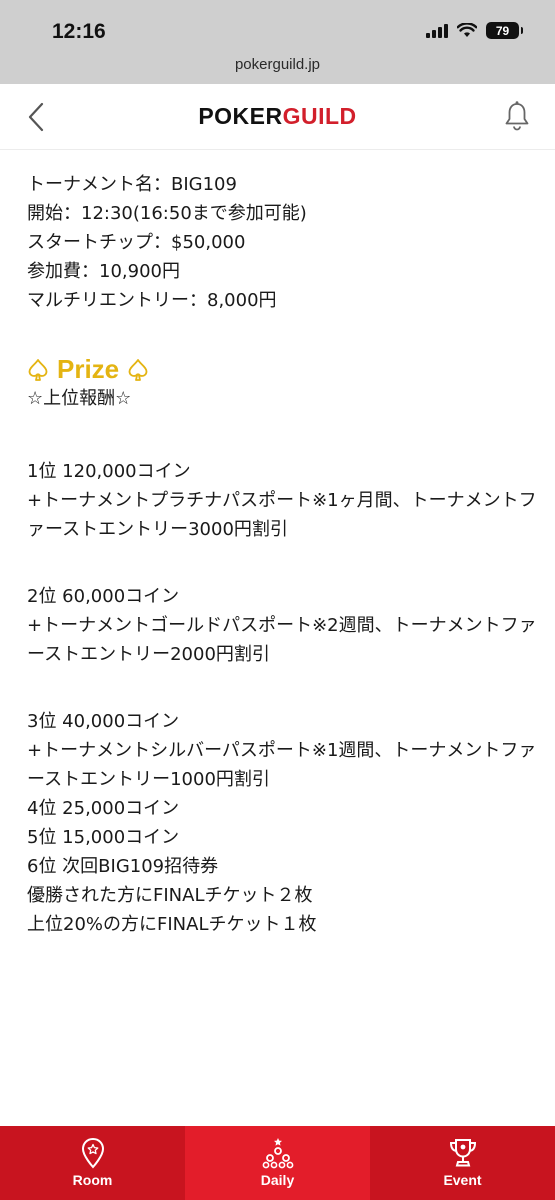 The height and width of the screenshot is (1200, 555). I want to click on signal-icon, so click(437, 30).